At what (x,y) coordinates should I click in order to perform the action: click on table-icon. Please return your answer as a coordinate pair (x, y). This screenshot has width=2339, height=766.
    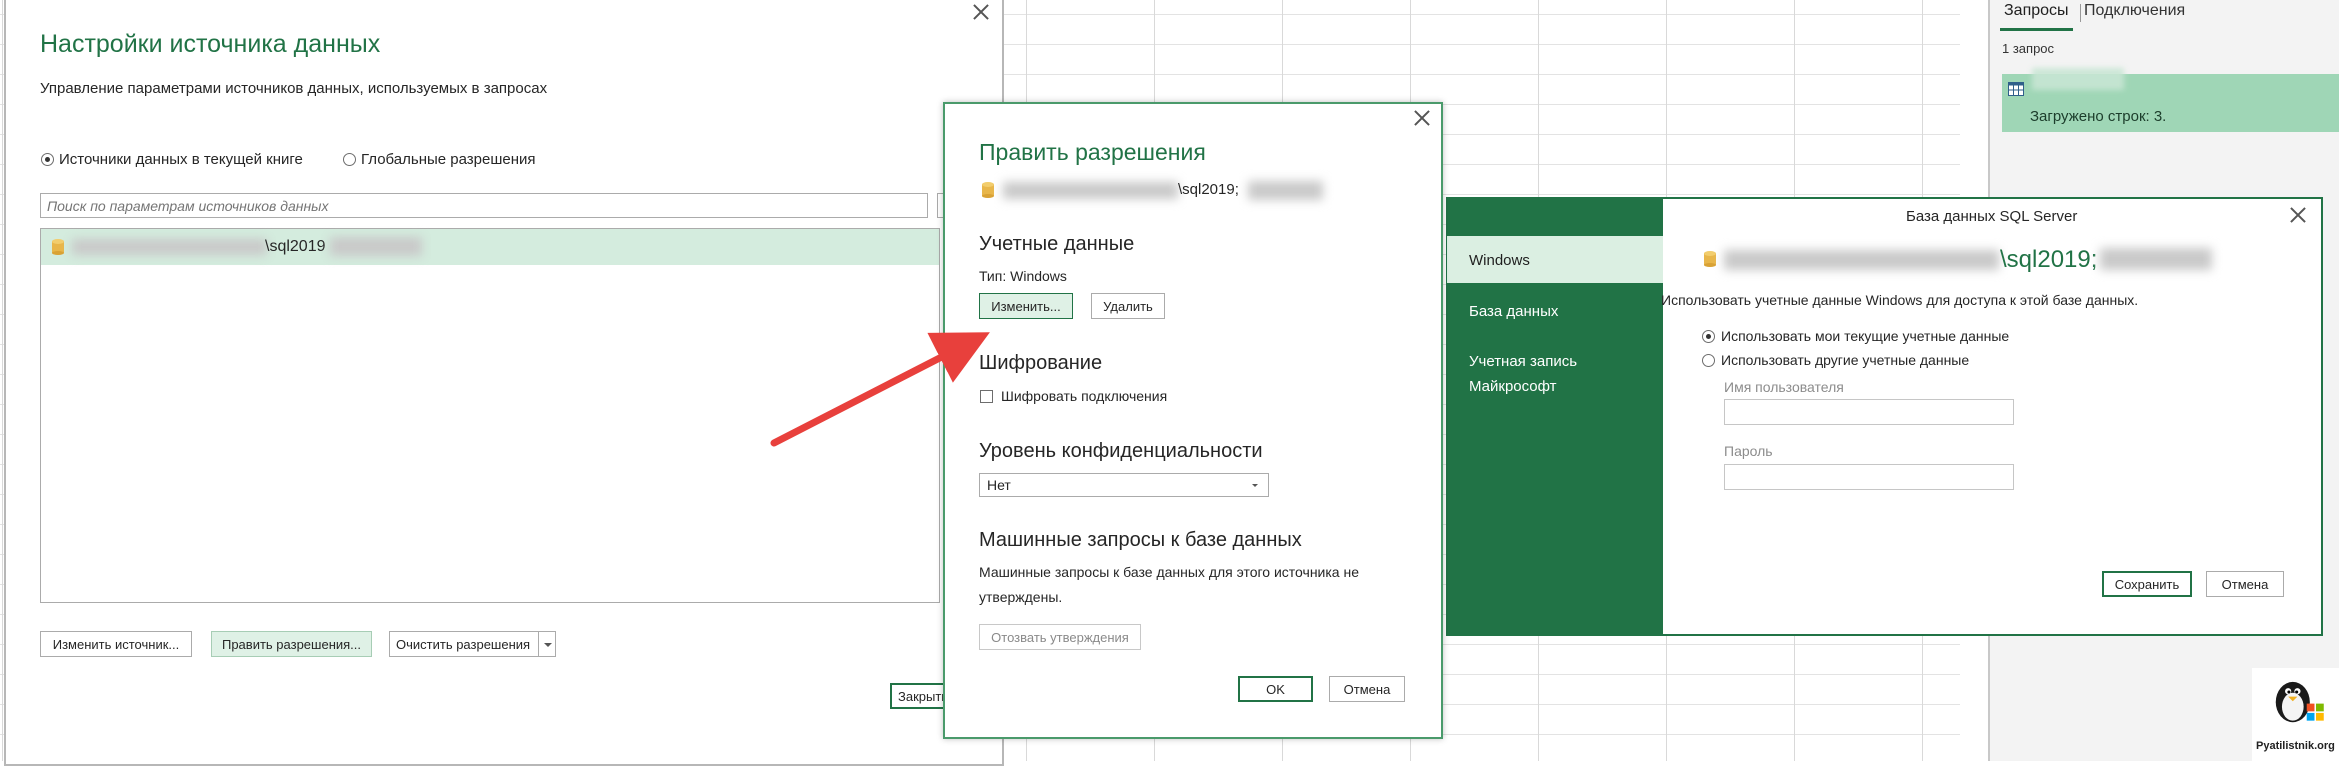
    Looking at the image, I should click on (2016, 89).